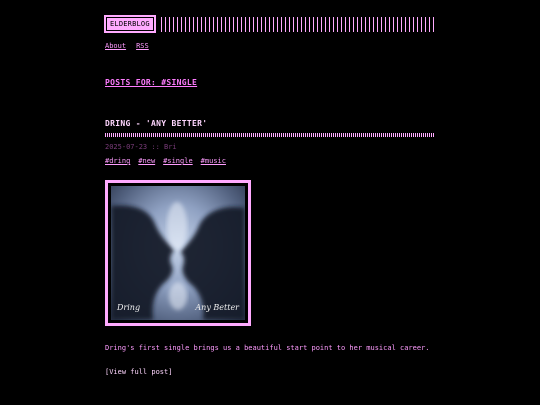  I want to click on tag-link: #single, so click(178, 161).